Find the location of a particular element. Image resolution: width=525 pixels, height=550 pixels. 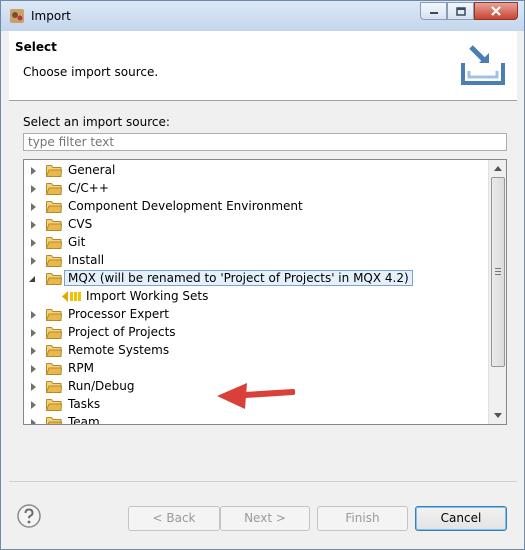

tree-item-label: Import Working Sets is located at coordinates (147, 296).